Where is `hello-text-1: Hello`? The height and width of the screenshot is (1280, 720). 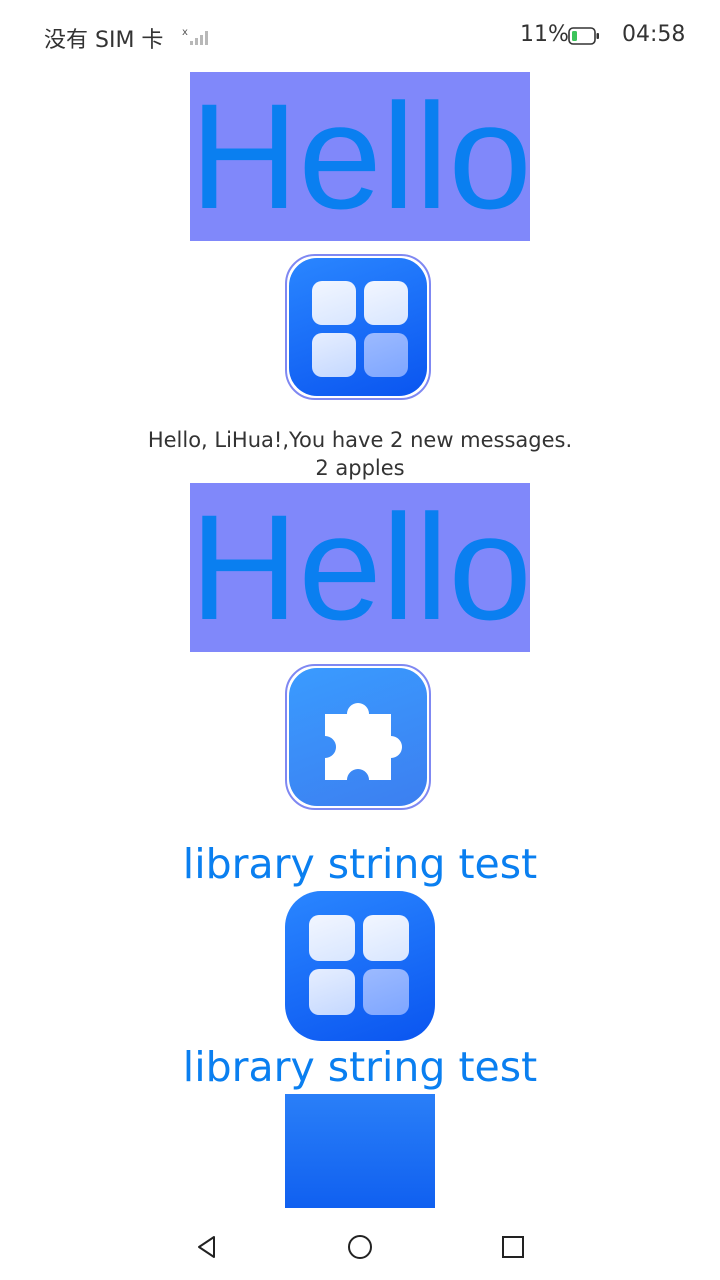 hello-text-1: Hello is located at coordinates (360, 156).